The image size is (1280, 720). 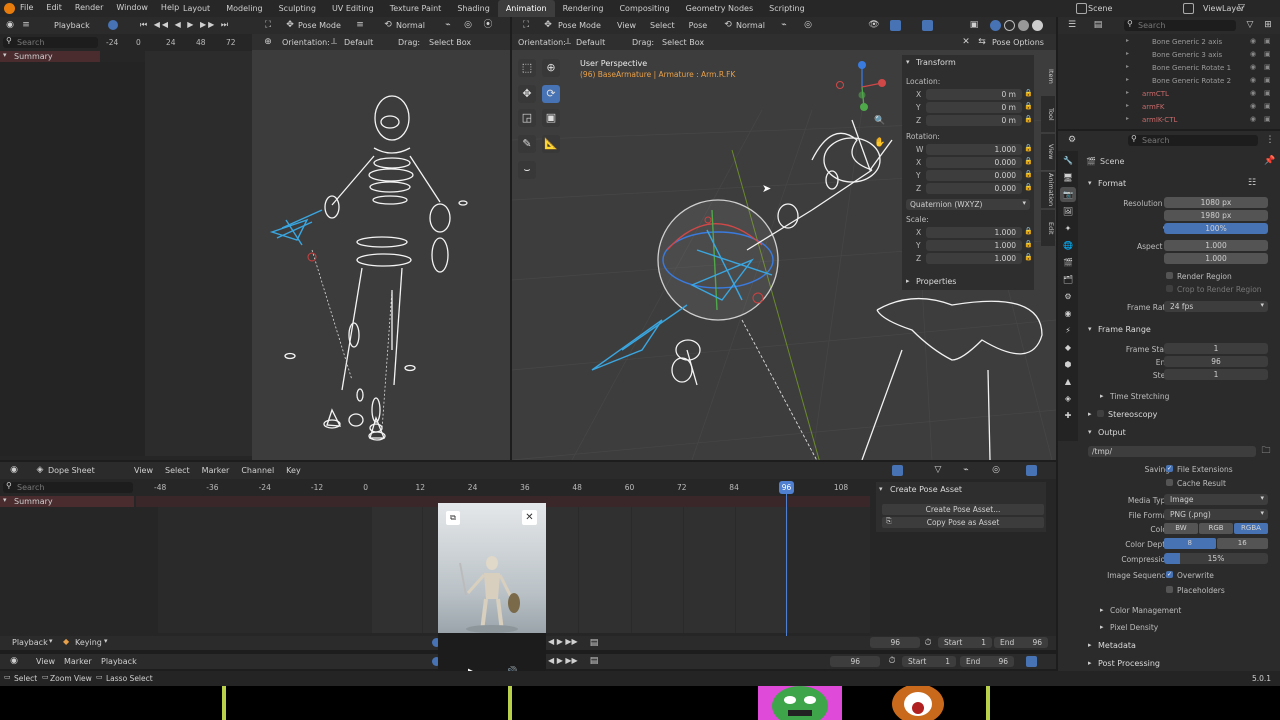 I want to click on particles-tab-icon: ◉, so click(x=1068, y=313).